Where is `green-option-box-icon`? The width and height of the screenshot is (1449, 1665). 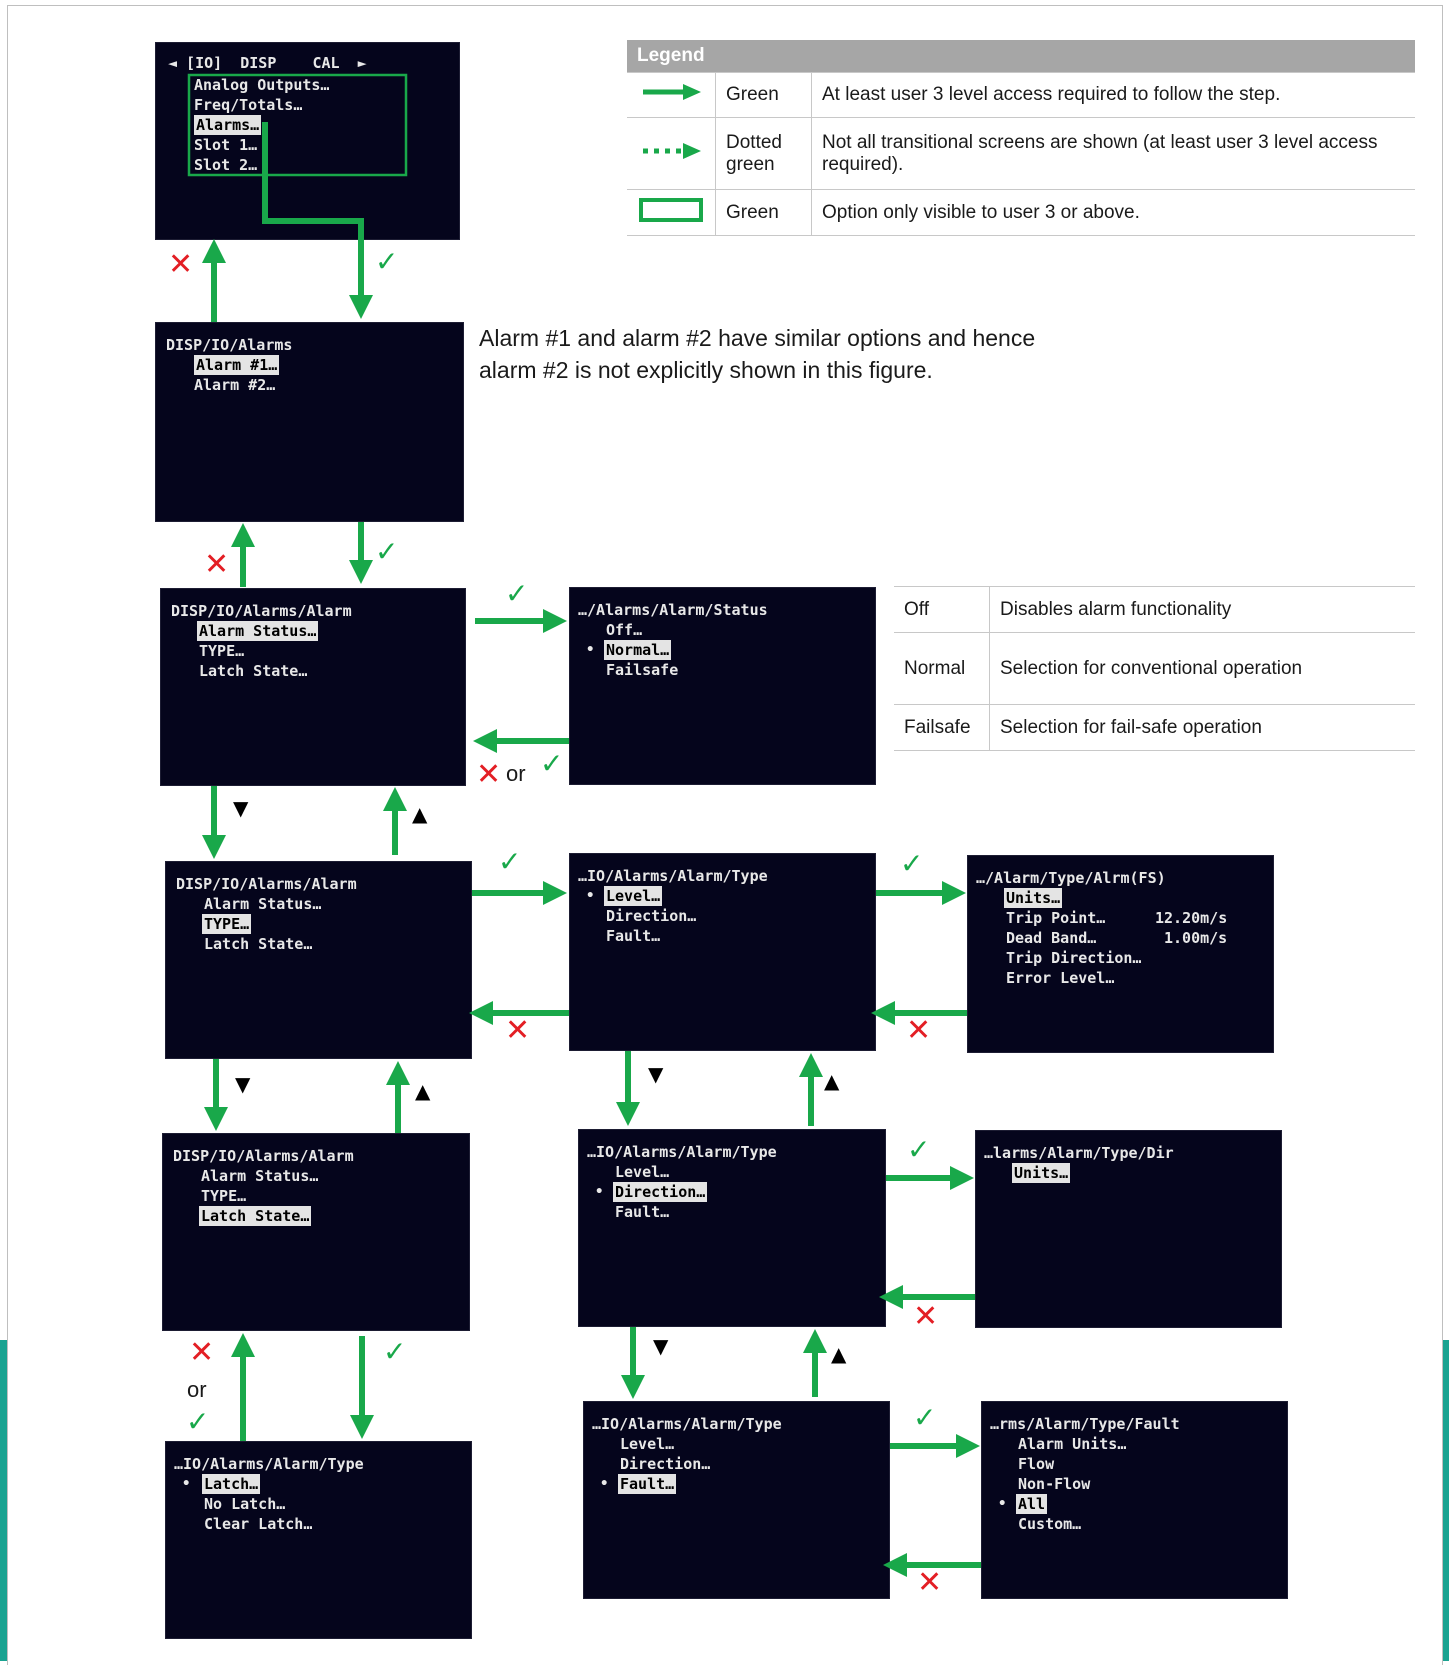
green-option-box-icon is located at coordinates (297, 125).